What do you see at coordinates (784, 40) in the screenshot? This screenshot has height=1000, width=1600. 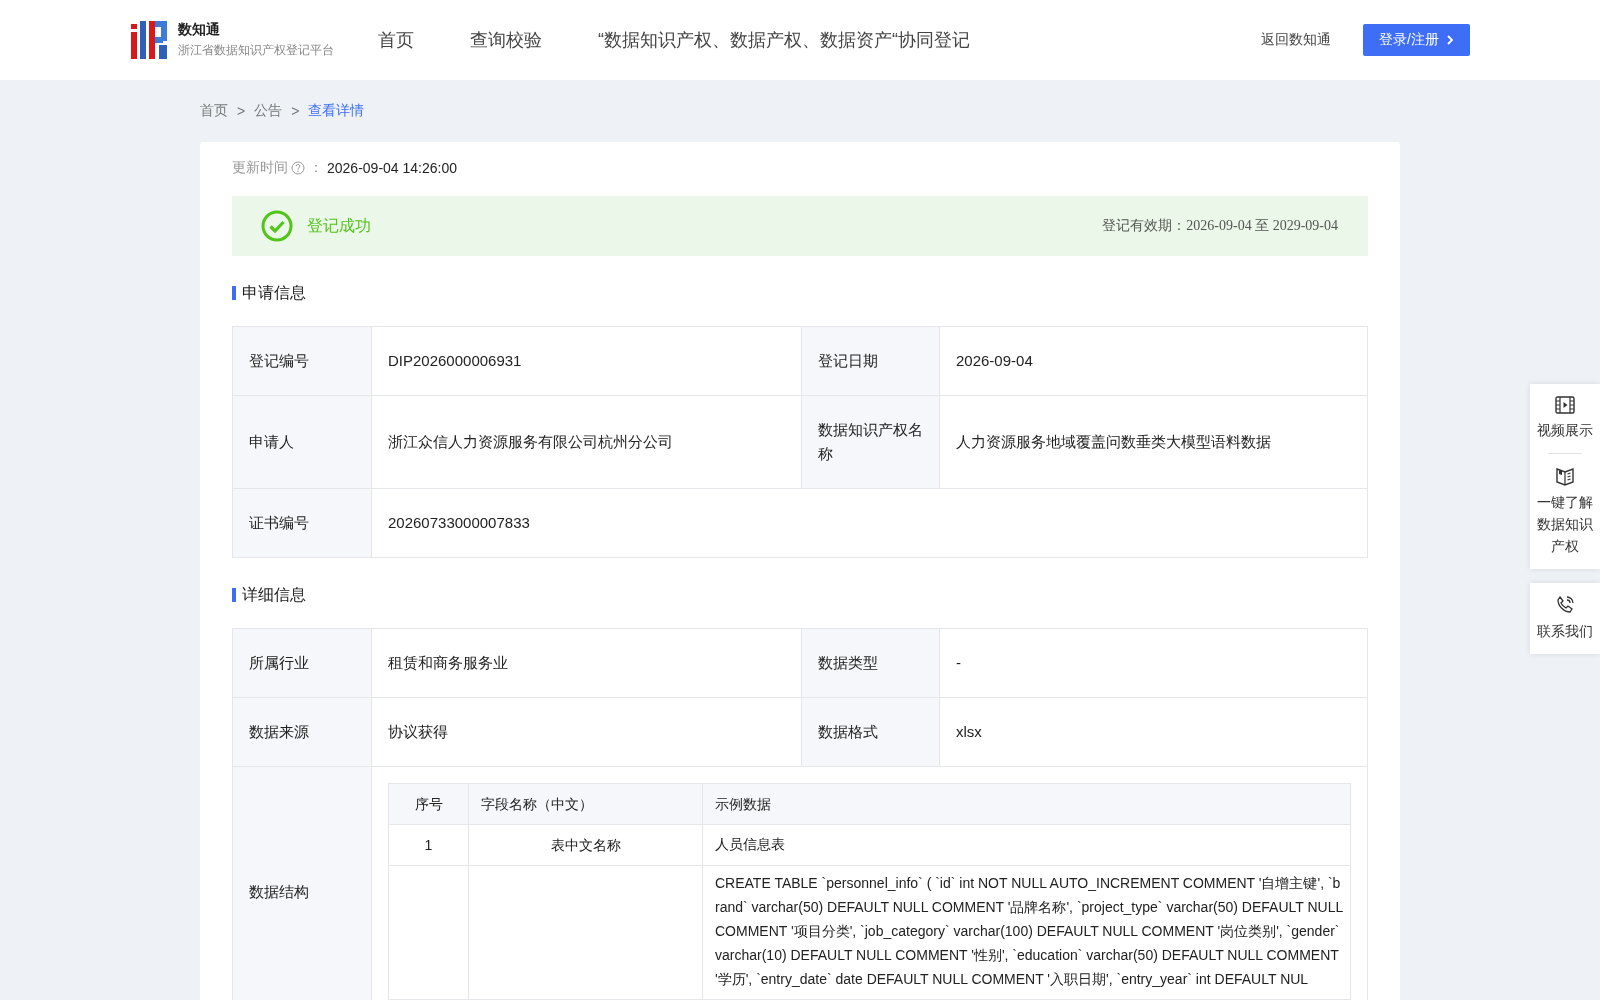 I see `nav-link: “数据知识产权、数据产权、数据资产“协同登记` at bounding box center [784, 40].